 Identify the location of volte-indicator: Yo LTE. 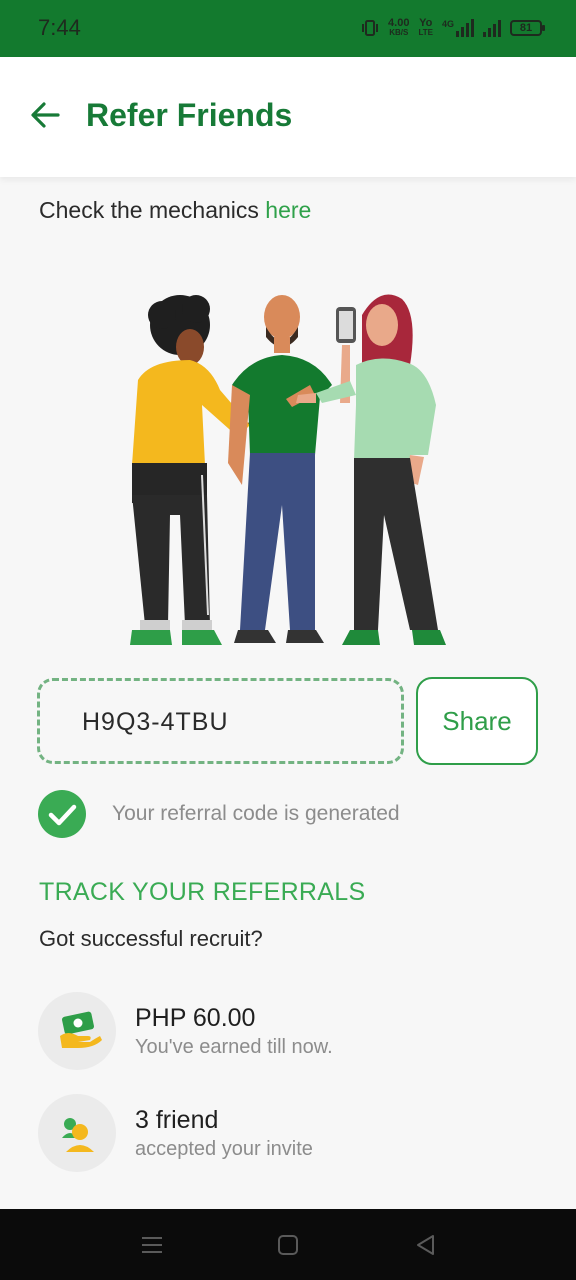
(425, 28).